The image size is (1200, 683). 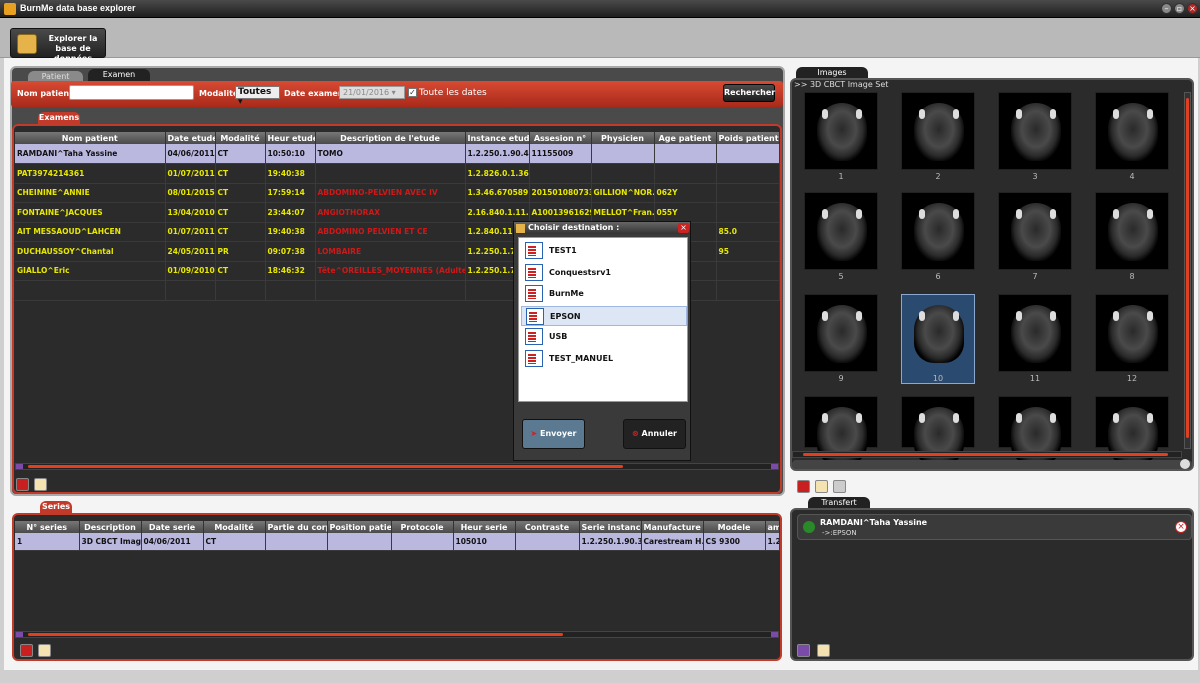 I want to click on delete-series-icon, so click(x=44, y=650).